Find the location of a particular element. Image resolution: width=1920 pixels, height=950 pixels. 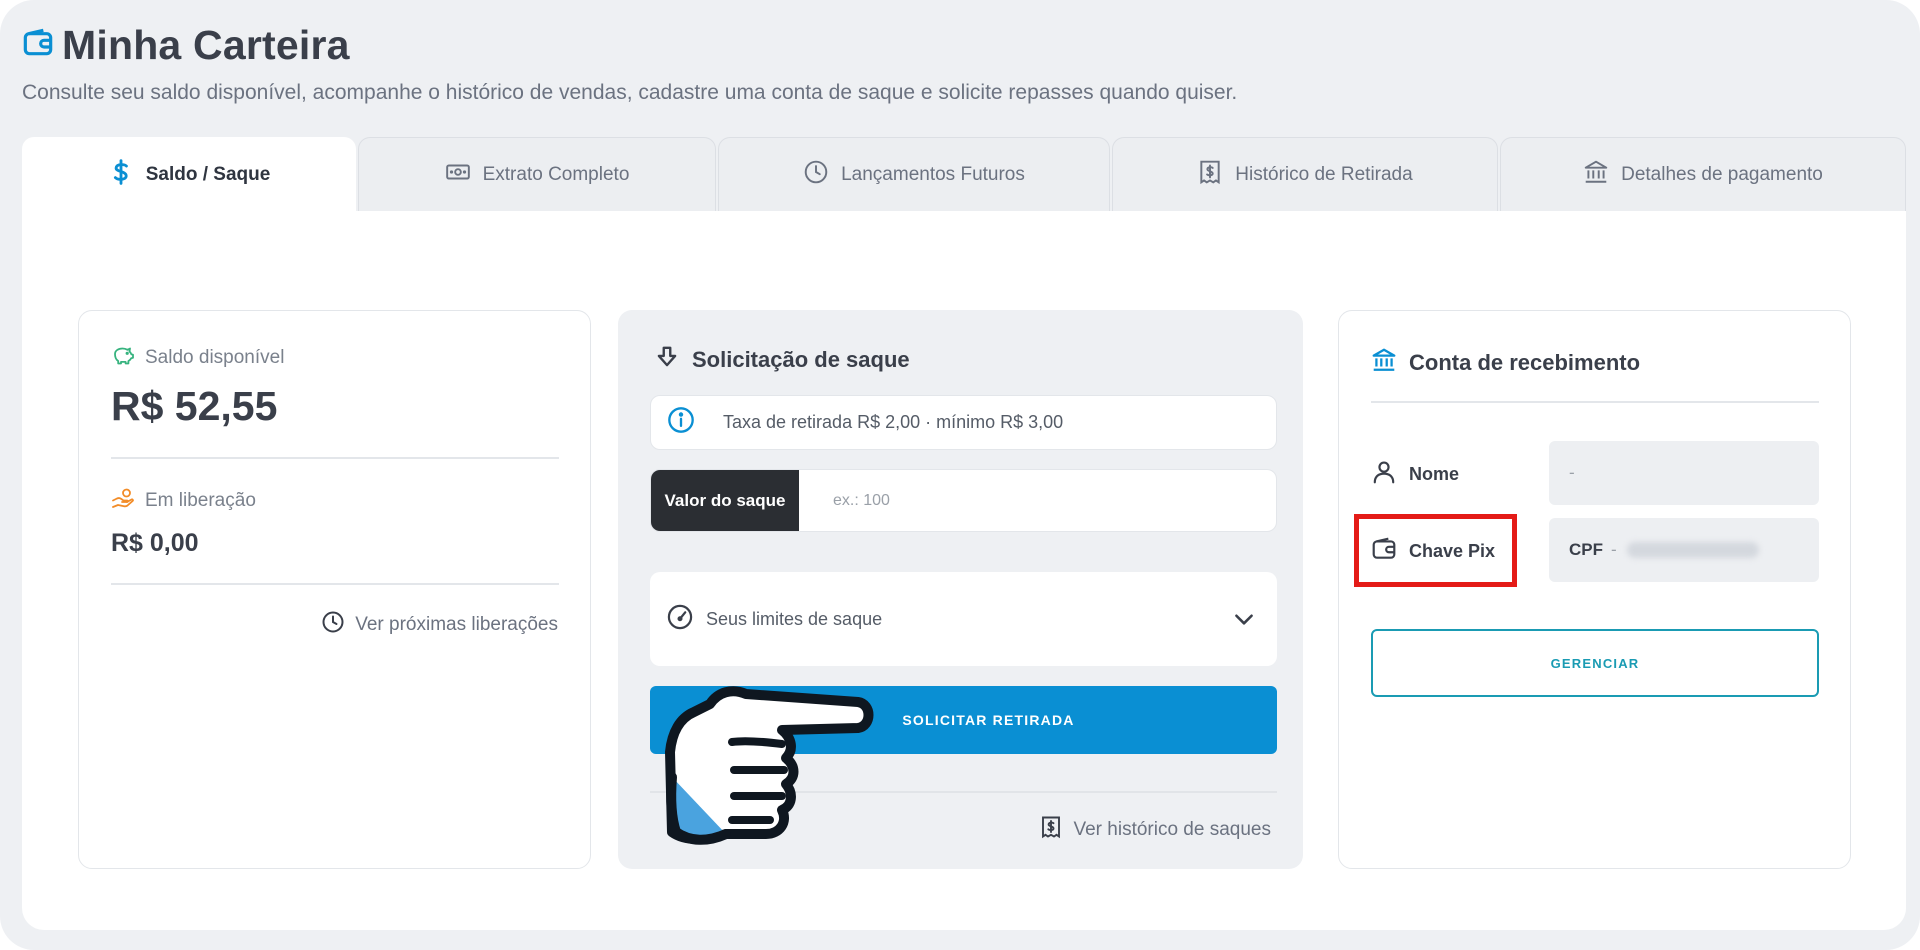

piggy-bank-icon is located at coordinates (123, 358).